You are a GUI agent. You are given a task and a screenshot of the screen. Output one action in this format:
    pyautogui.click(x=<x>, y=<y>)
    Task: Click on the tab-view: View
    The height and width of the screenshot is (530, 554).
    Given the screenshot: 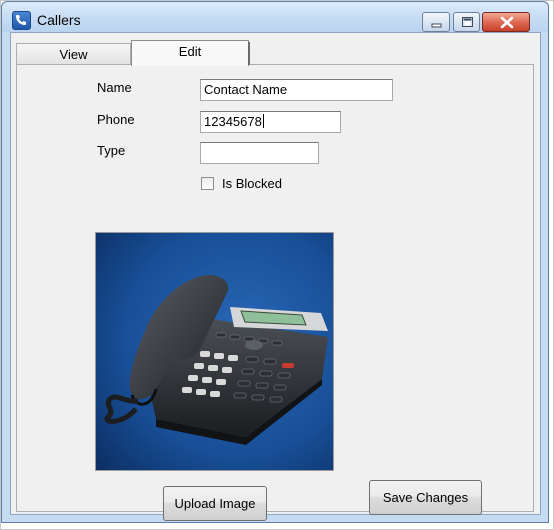 What is the action you would take?
    pyautogui.click(x=73, y=54)
    